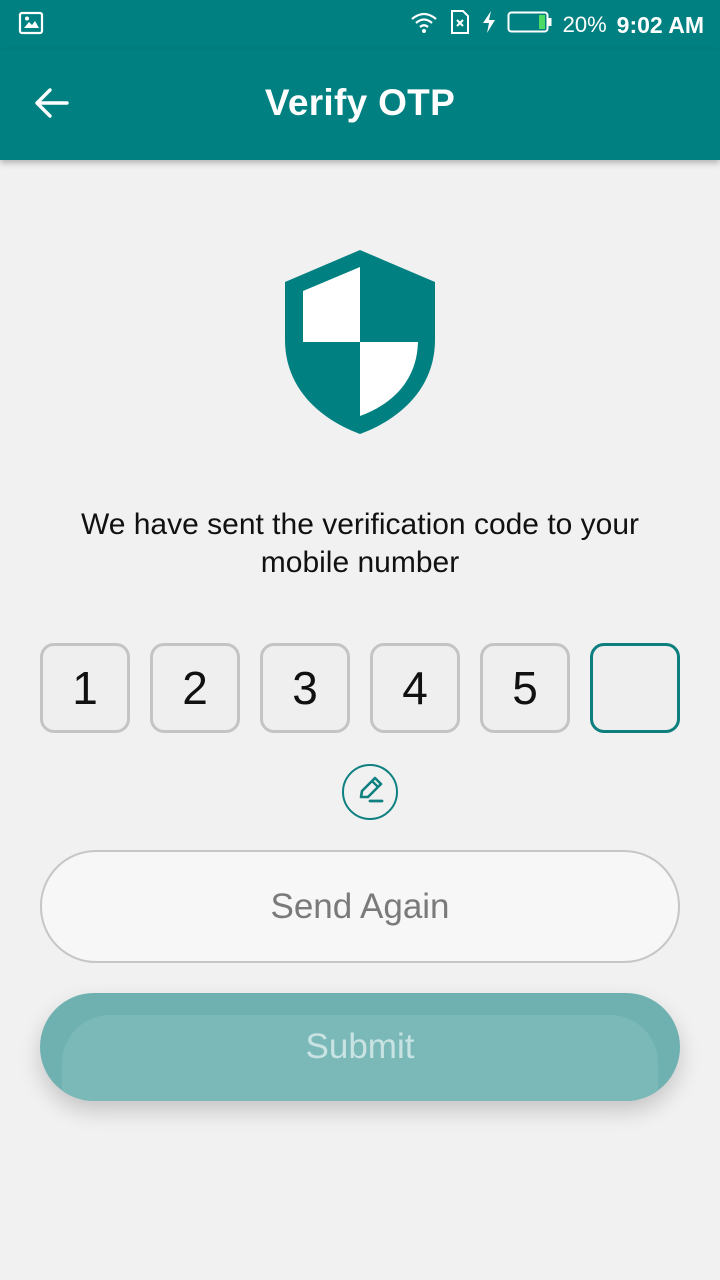 The width and height of the screenshot is (720, 1280). Describe the element at coordinates (195, 688) in the screenshot. I see `otp-digit-2: 2` at that location.